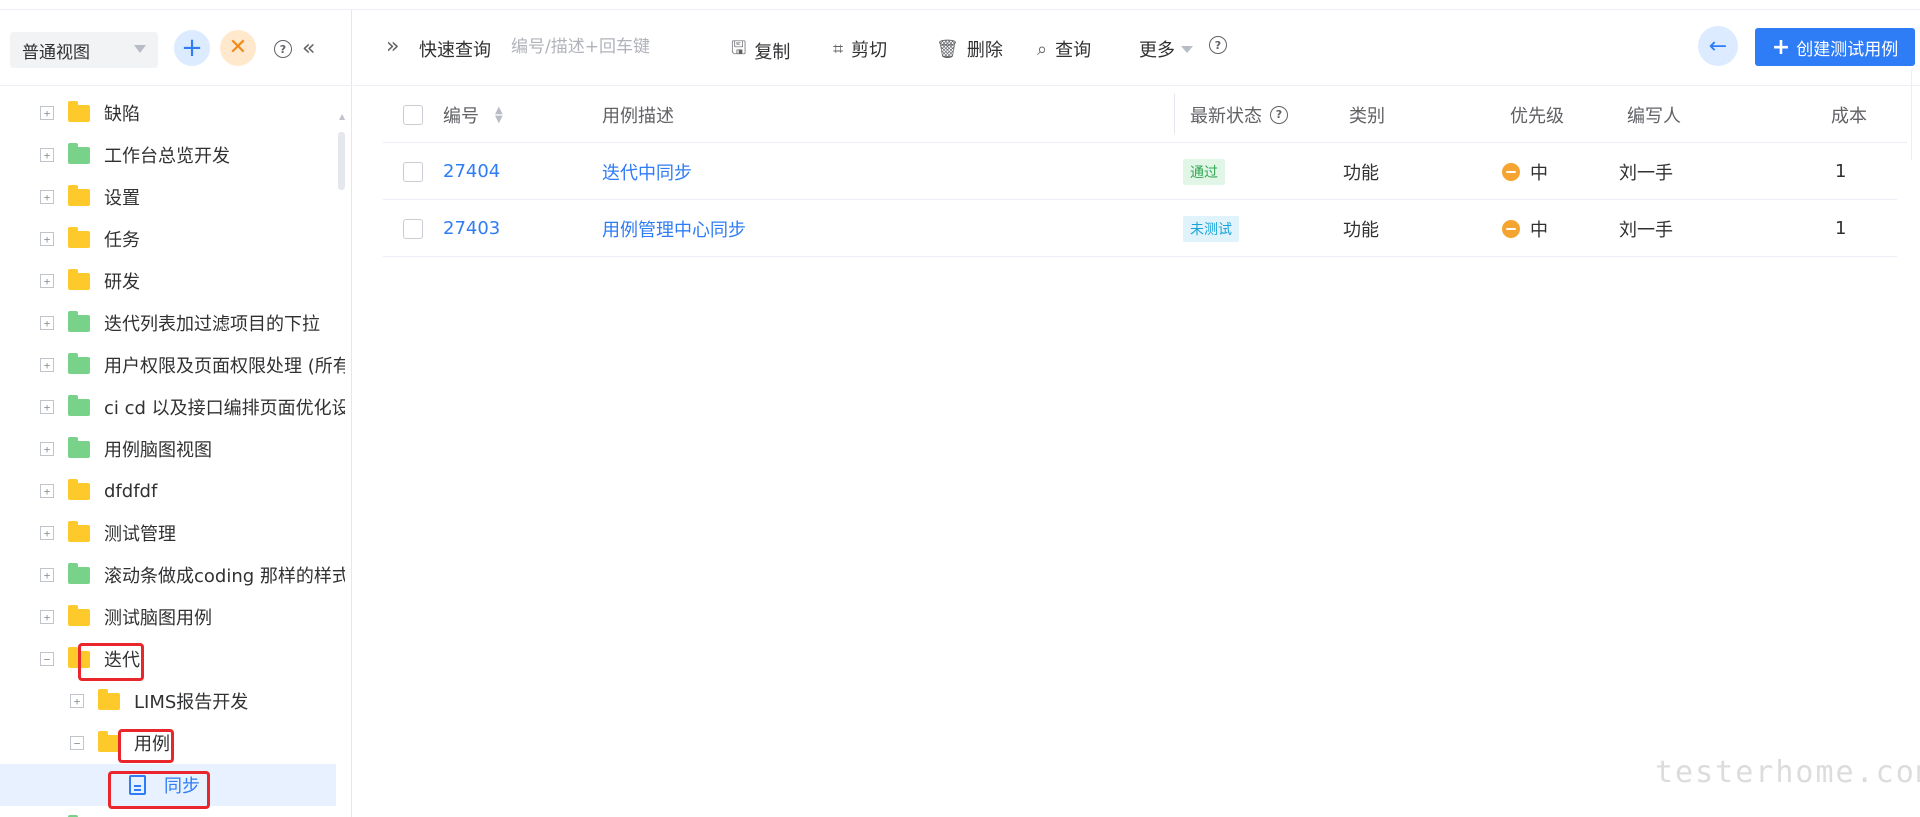 The height and width of the screenshot is (817, 1920). I want to click on column-header-label: 编写人, so click(1654, 116).